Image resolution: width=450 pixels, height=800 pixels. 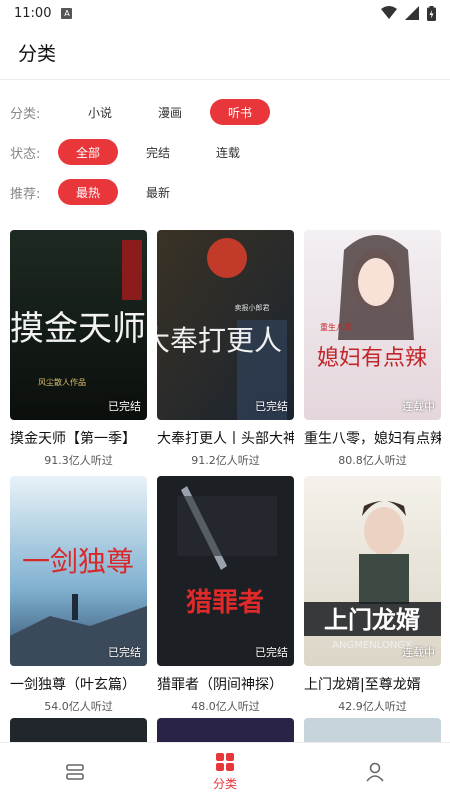 I want to click on book-cover: 一剑独尊 已完结, so click(x=78, y=571).